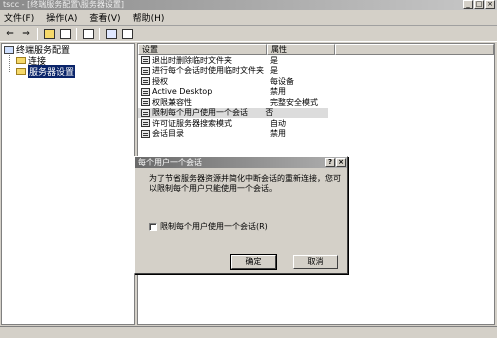 Image resolution: width=497 pixels, height=338 pixels. I want to click on setting-name: 限制每个用户使用一个会话, so click(200, 113).